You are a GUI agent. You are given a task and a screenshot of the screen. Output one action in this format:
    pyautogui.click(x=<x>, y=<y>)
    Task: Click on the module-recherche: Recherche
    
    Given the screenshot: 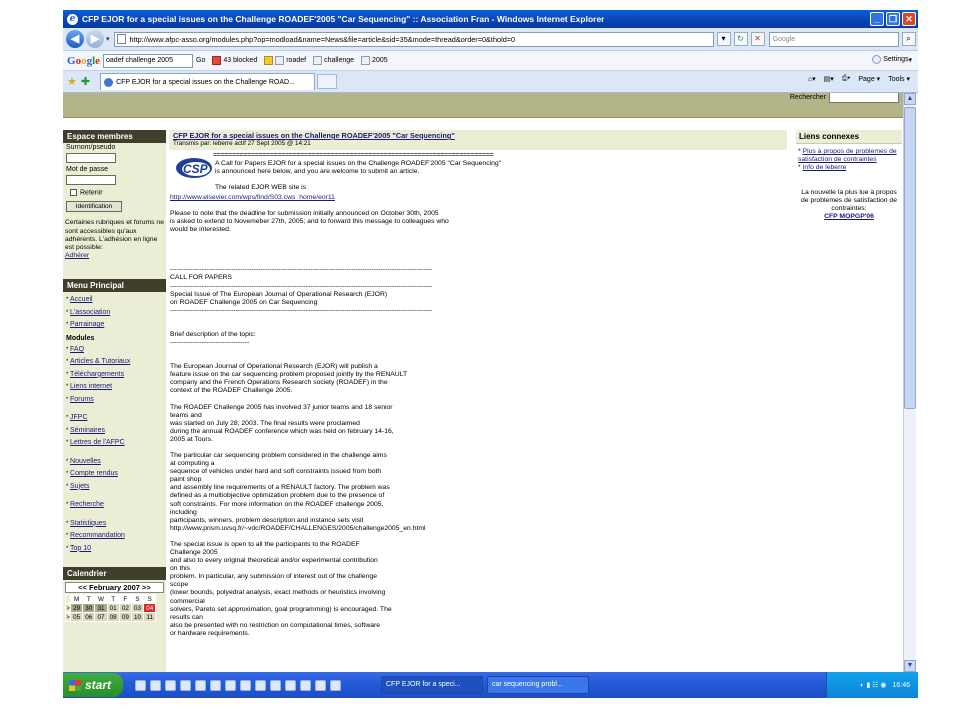 What is the action you would take?
    pyautogui.click(x=87, y=504)
    